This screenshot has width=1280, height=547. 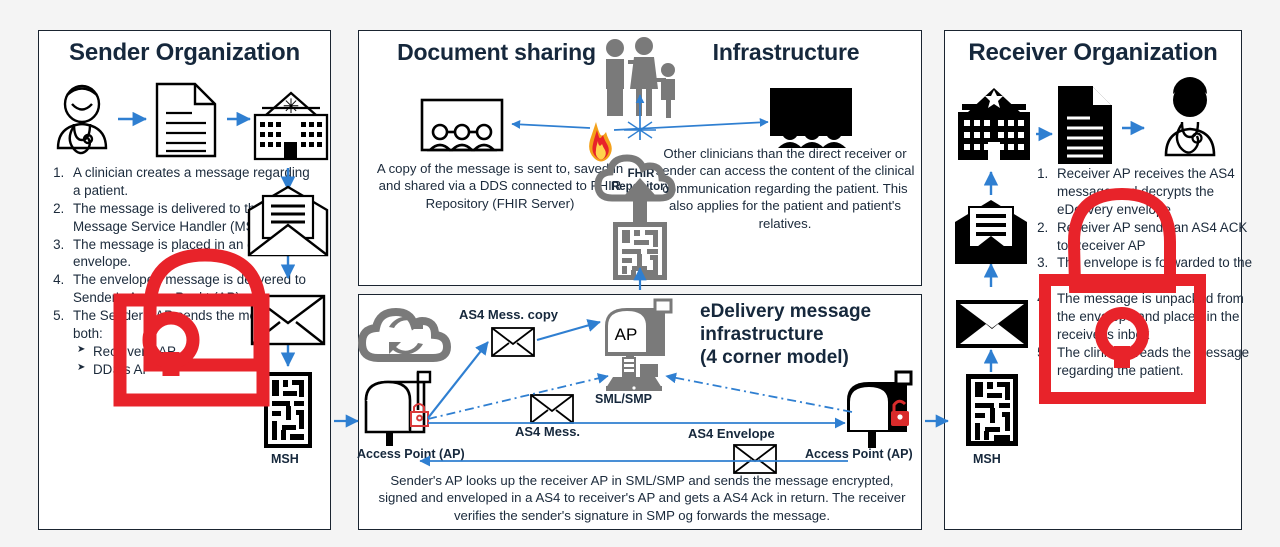 What do you see at coordinates (786, 52) in the screenshot?
I see `infrastructure-title: Infrastructure` at bounding box center [786, 52].